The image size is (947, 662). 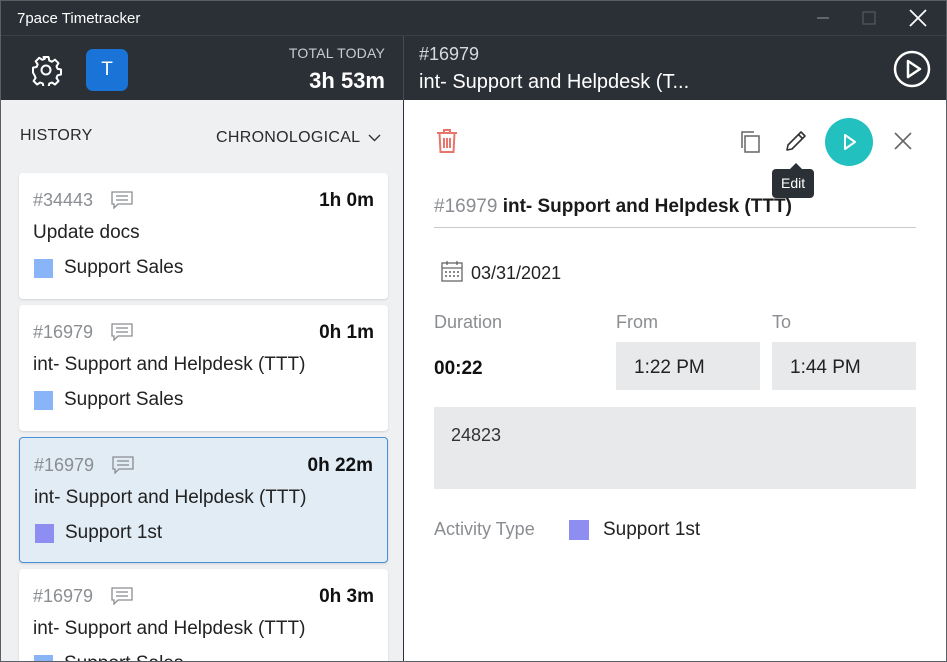 I want to click on trash-icon, so click(x=447, y=141).